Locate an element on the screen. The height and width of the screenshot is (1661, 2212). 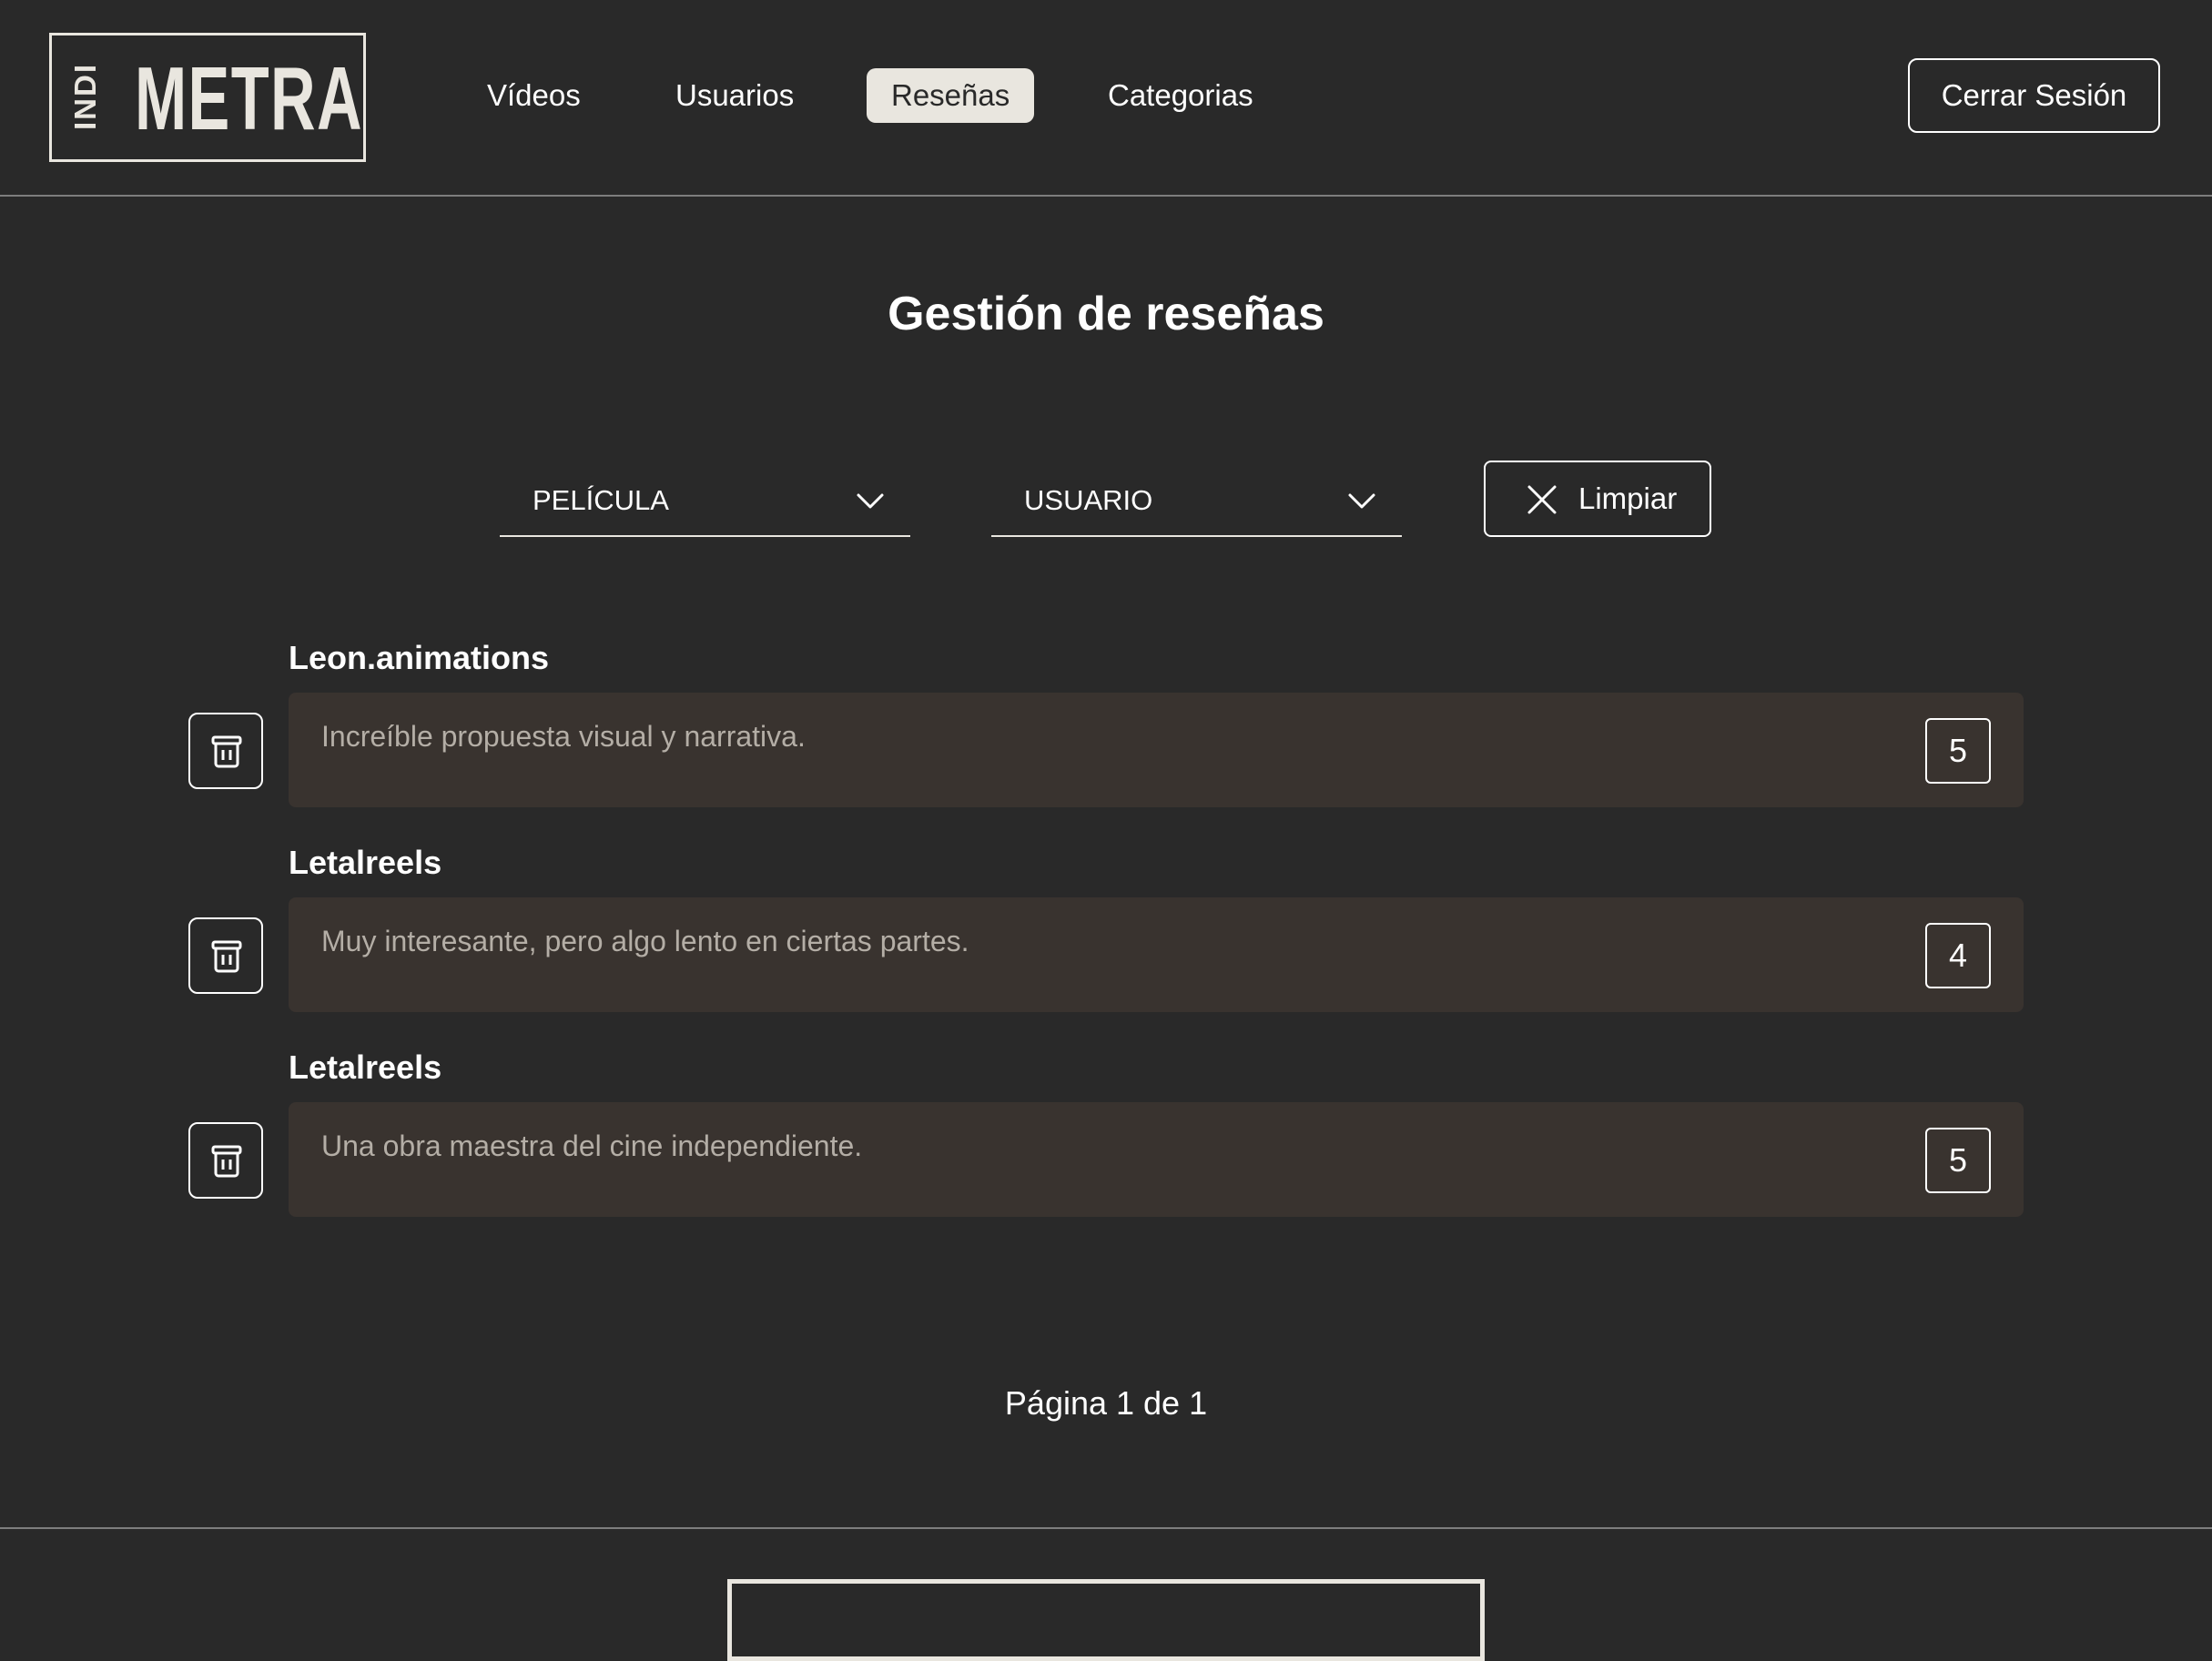
review-text: Increíble propuesta visual y narrativa. is located at coordinates (563, 736).